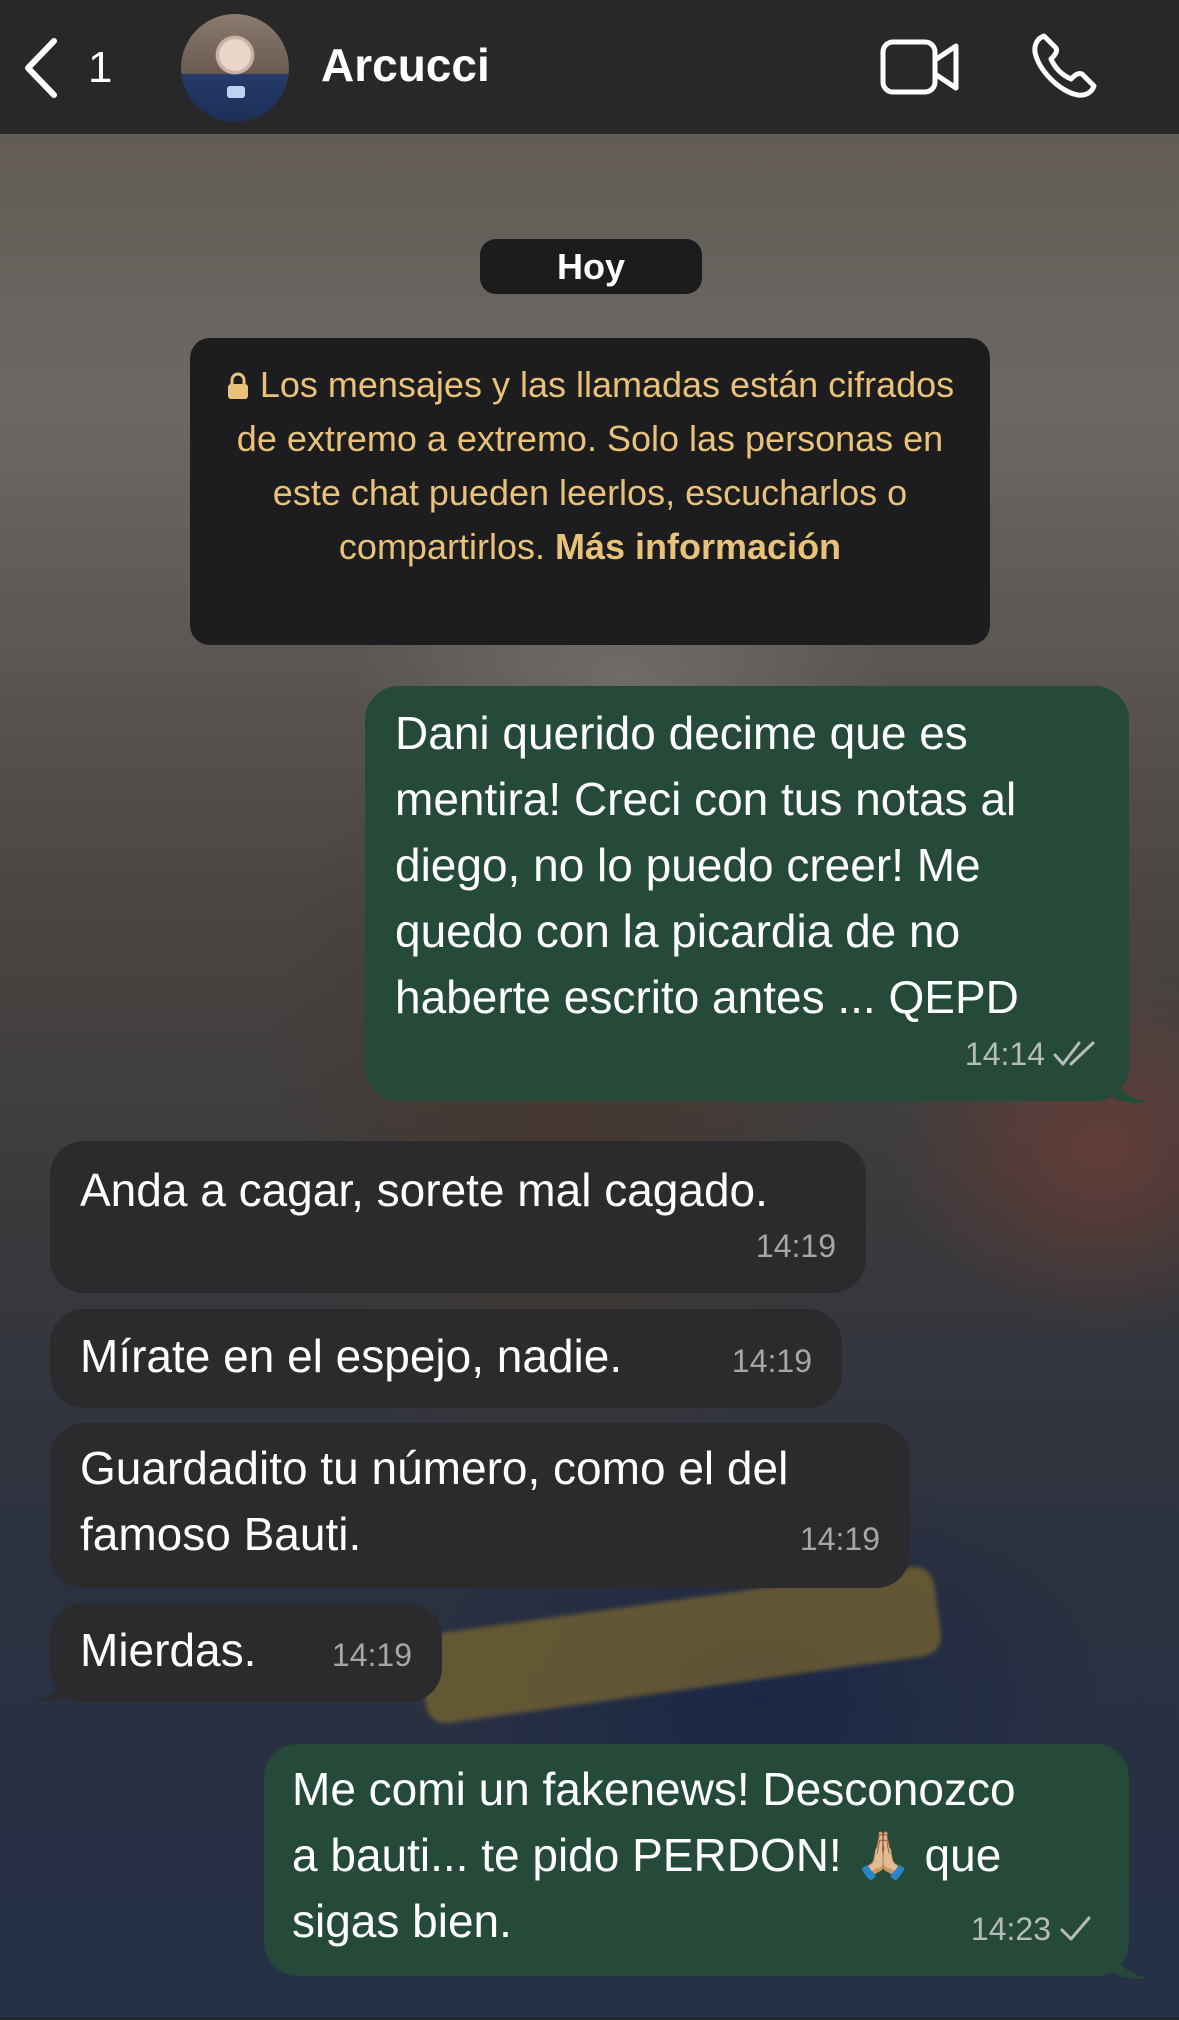 The image size is (1179, 2020). What do you see at coordinates (236, 92) in the screenshot?
I see `avatar-shirt-detail` at bounding box center [236, 92].